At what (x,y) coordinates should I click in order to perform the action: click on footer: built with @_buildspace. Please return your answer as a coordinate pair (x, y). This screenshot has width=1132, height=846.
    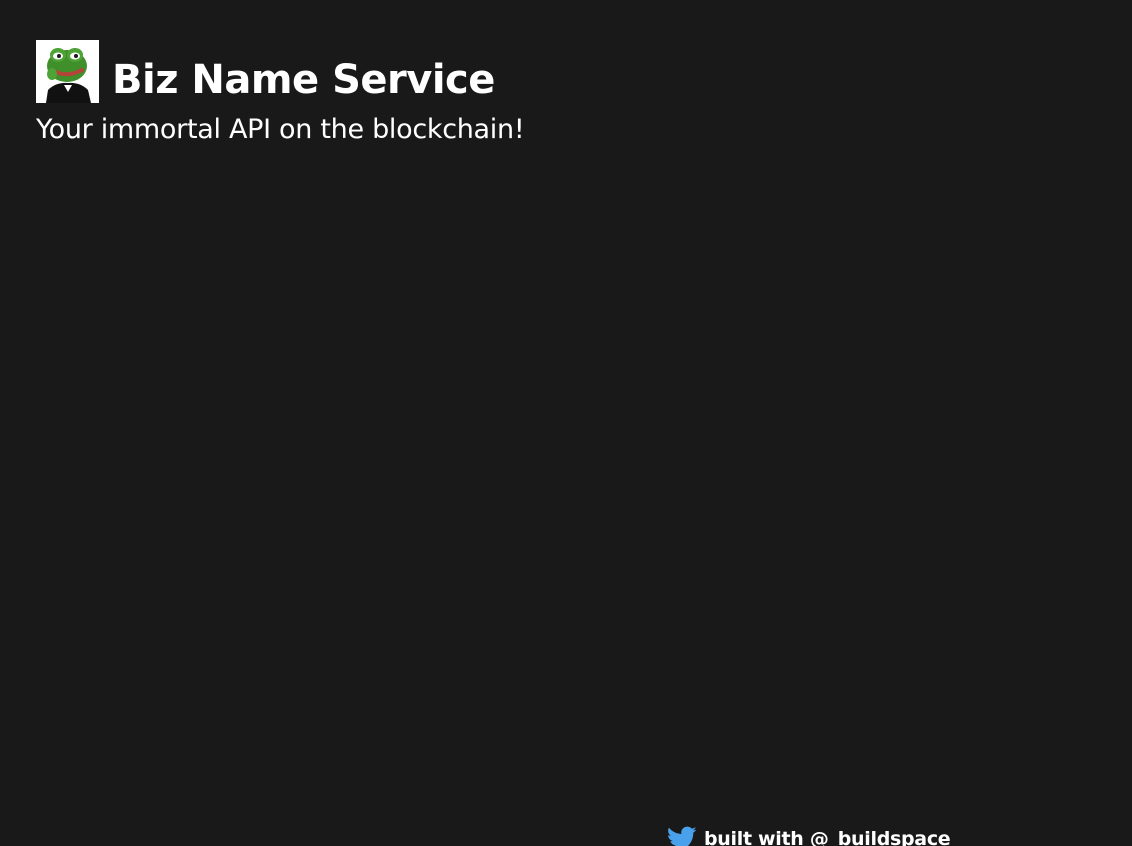
    Looking at the image, I should click on (809, 835).